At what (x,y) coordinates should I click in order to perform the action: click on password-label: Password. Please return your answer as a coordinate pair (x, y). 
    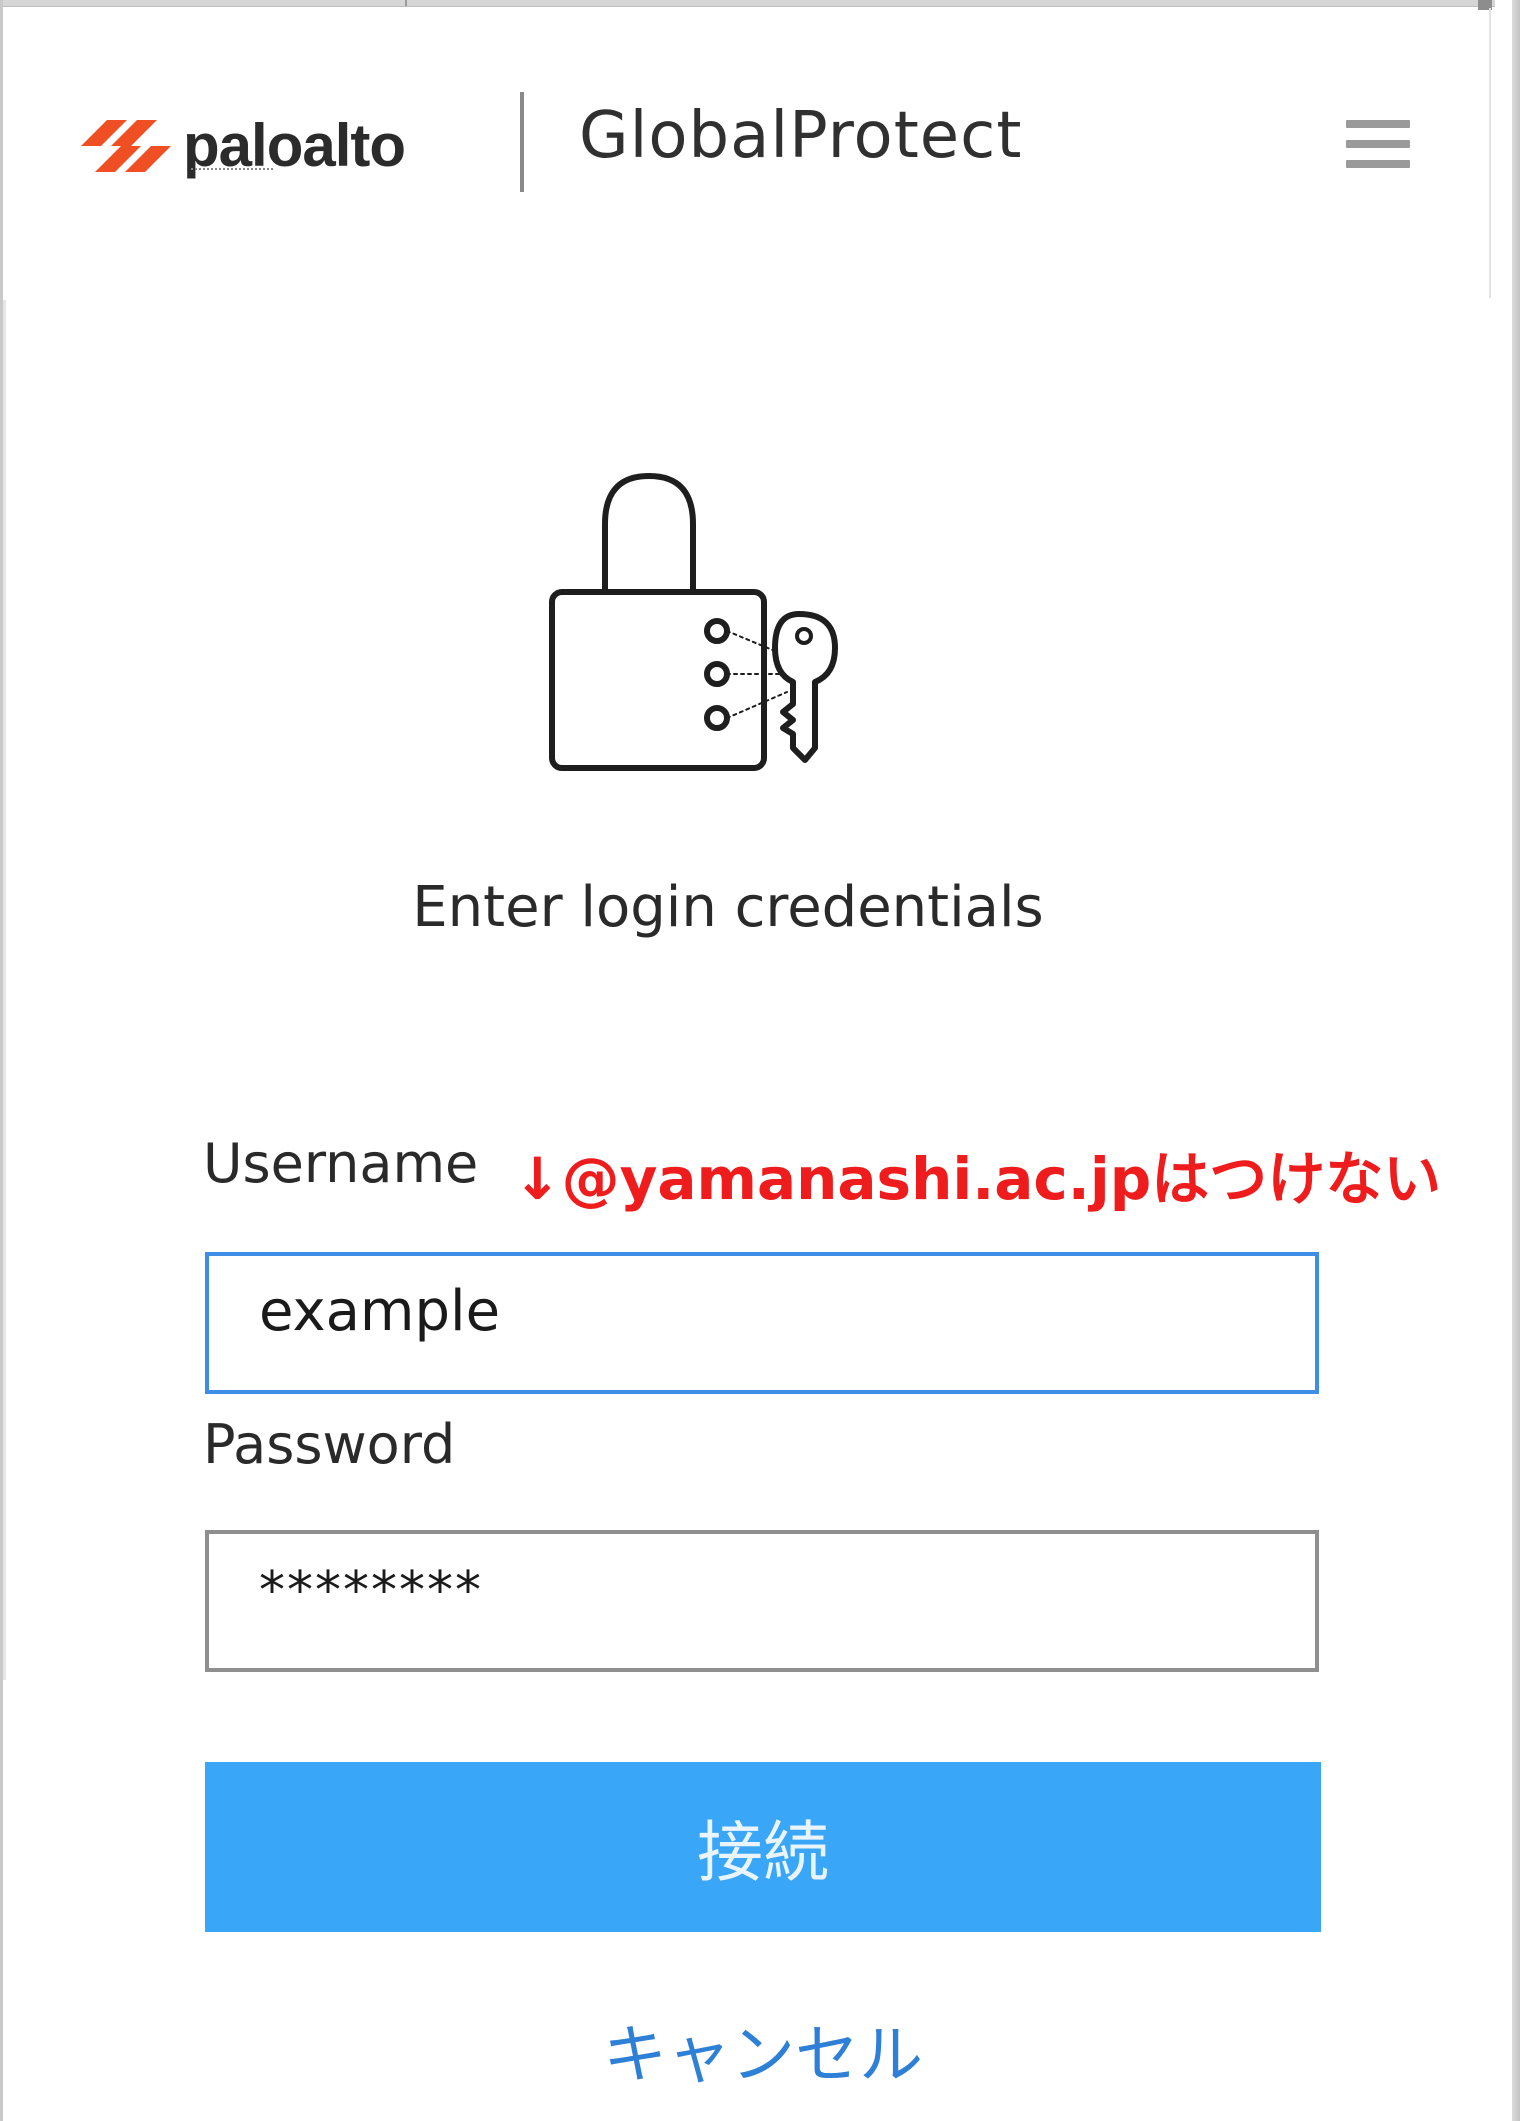
    Looking at the image, I should click on (329, 1444).